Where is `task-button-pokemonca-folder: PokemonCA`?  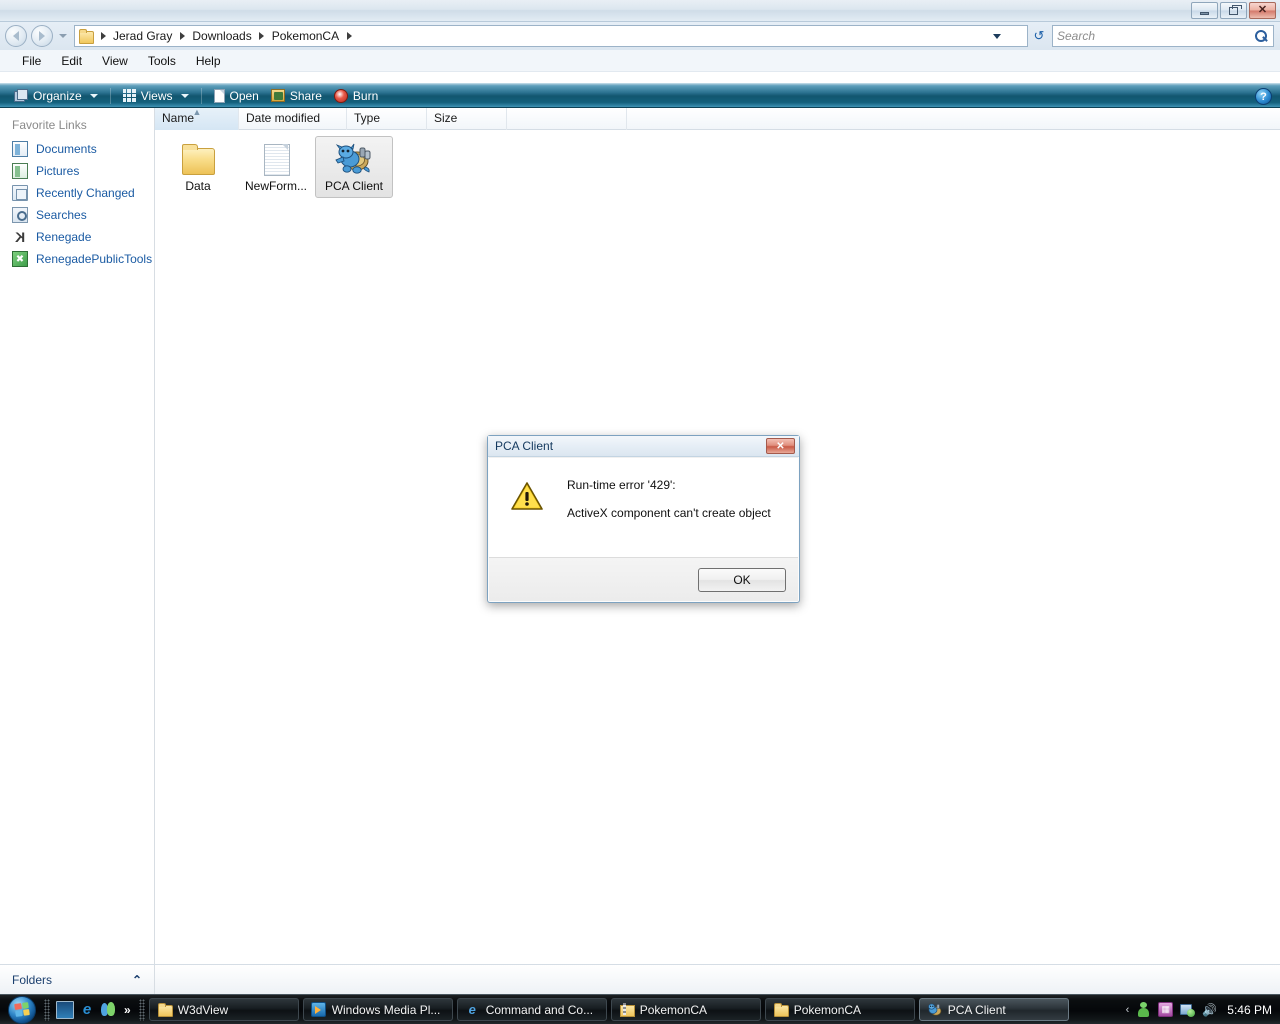
task-button-pokemonca-folder: PokemonCA is located at coordinates (839, 1009).